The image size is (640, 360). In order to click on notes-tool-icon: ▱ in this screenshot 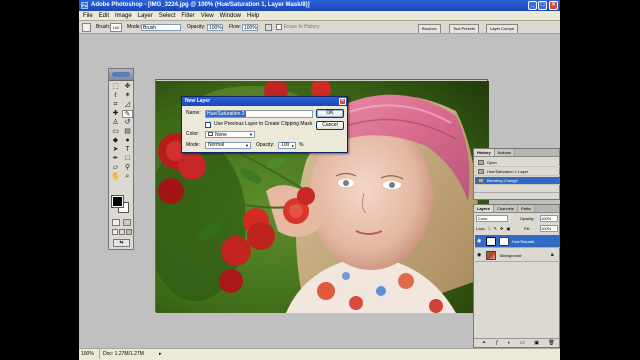, I will do `click(115, 168)`.